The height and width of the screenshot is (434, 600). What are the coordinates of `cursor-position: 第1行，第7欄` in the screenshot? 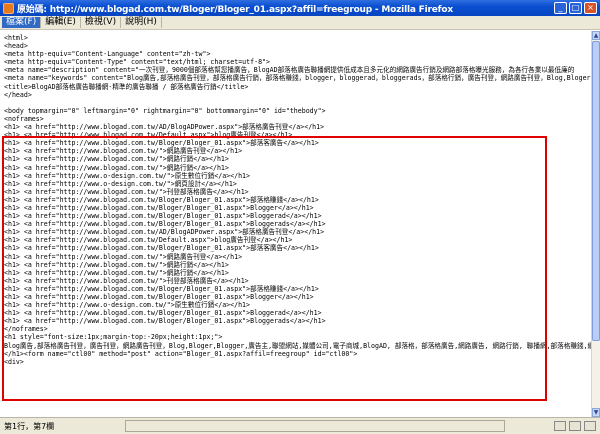 It's located at (29, 426).